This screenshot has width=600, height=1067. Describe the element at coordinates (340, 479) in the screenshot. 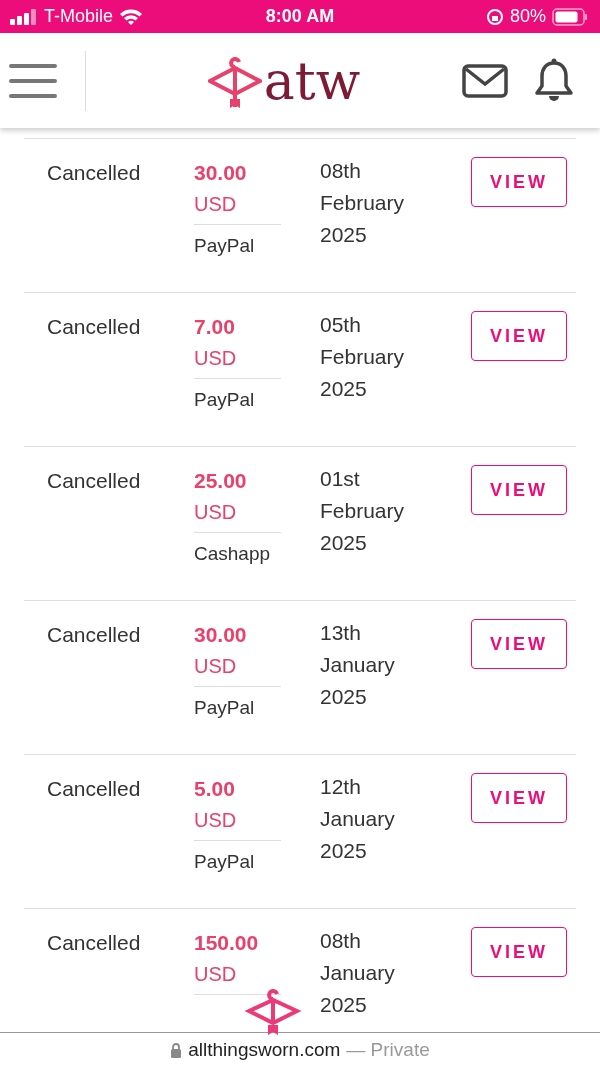

I see `order-date: 01st` at that location.